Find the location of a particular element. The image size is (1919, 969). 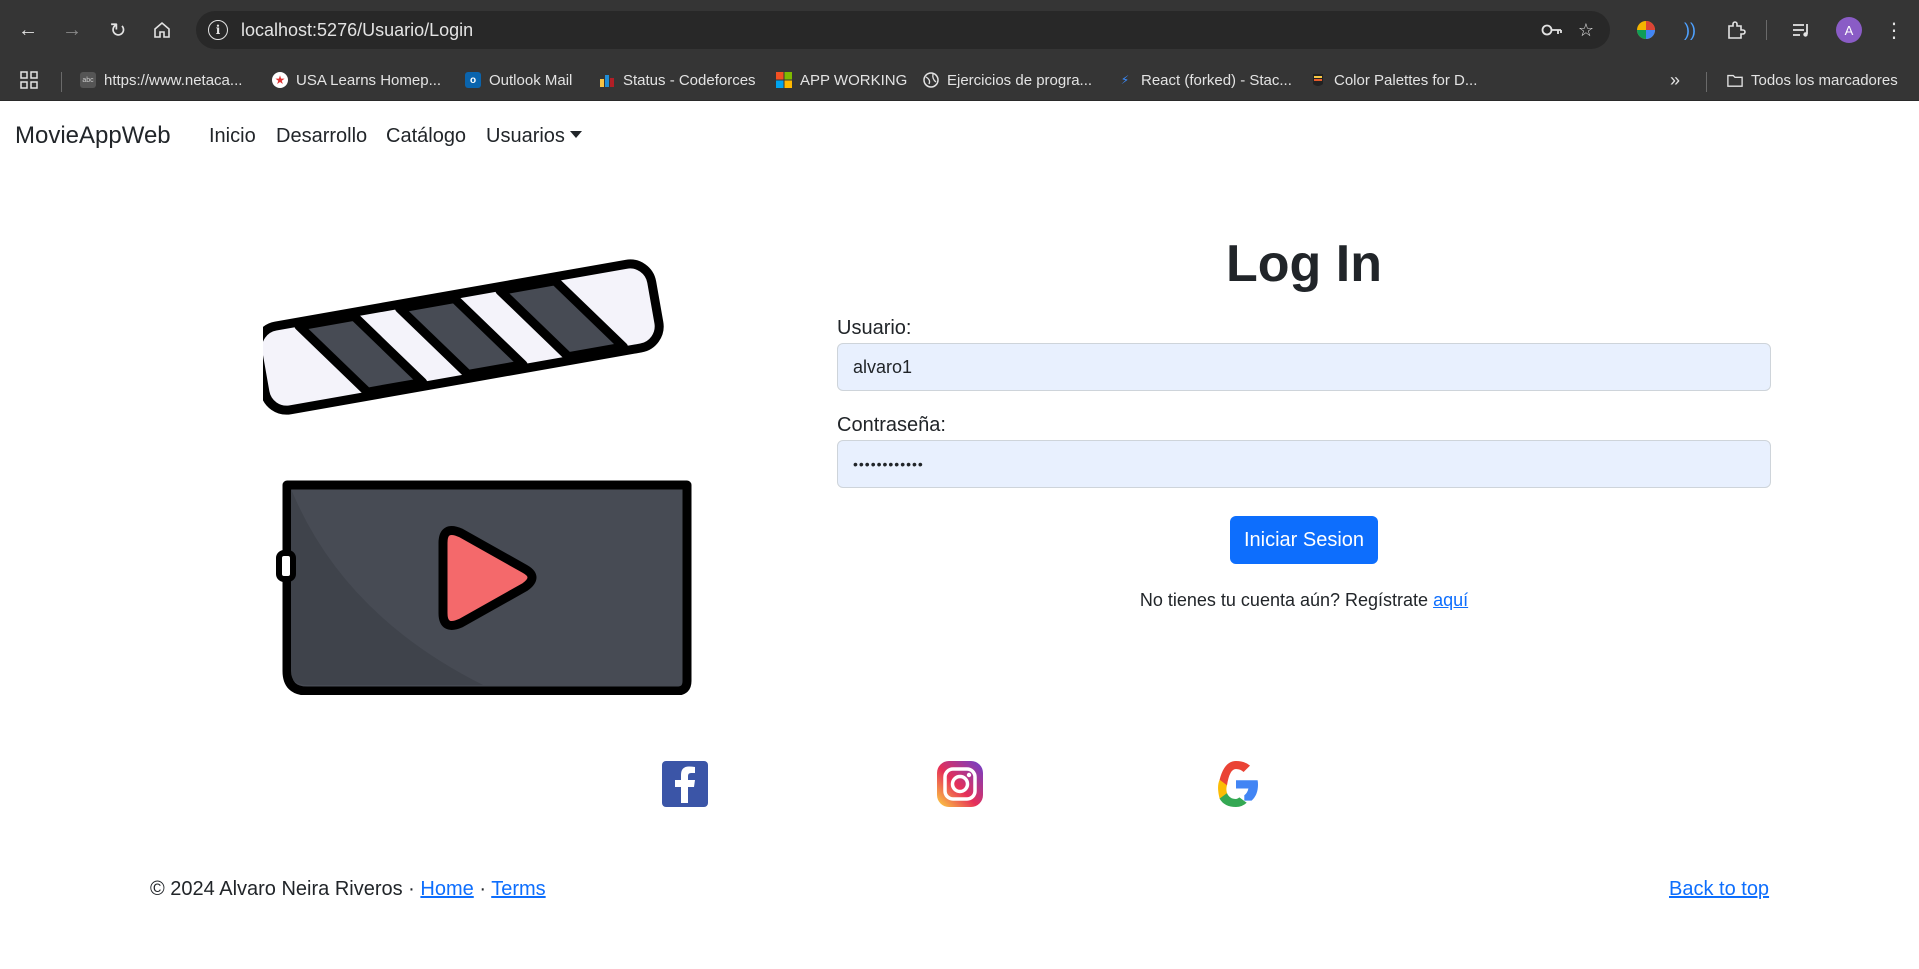

page-title: Log In is located at coordinates (1304, 264).